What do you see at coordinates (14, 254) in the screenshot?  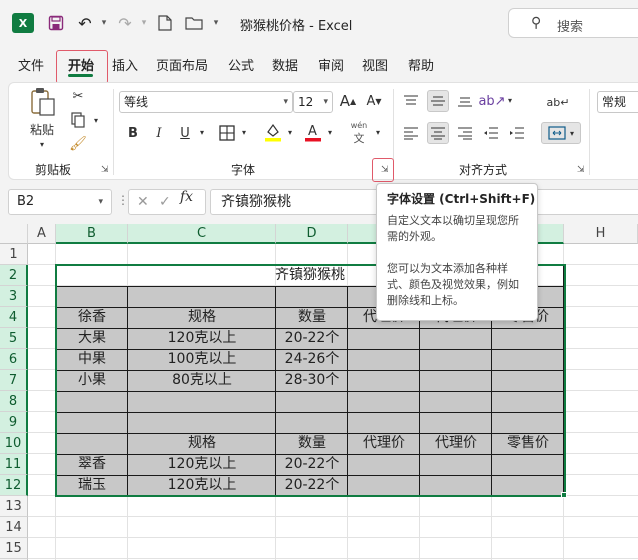 I see `row-header: 1` at bounding box center [14, 254].